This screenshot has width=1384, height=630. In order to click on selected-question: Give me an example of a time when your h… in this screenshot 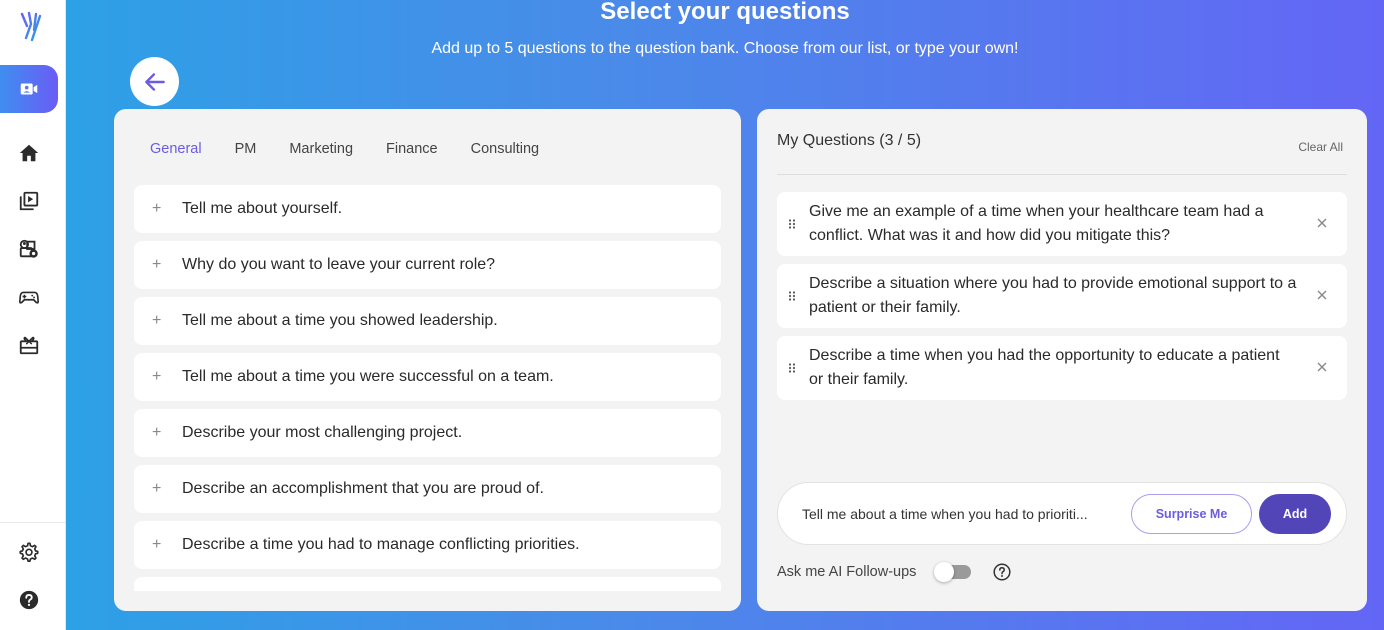, I will do `click(1062, 224)`.